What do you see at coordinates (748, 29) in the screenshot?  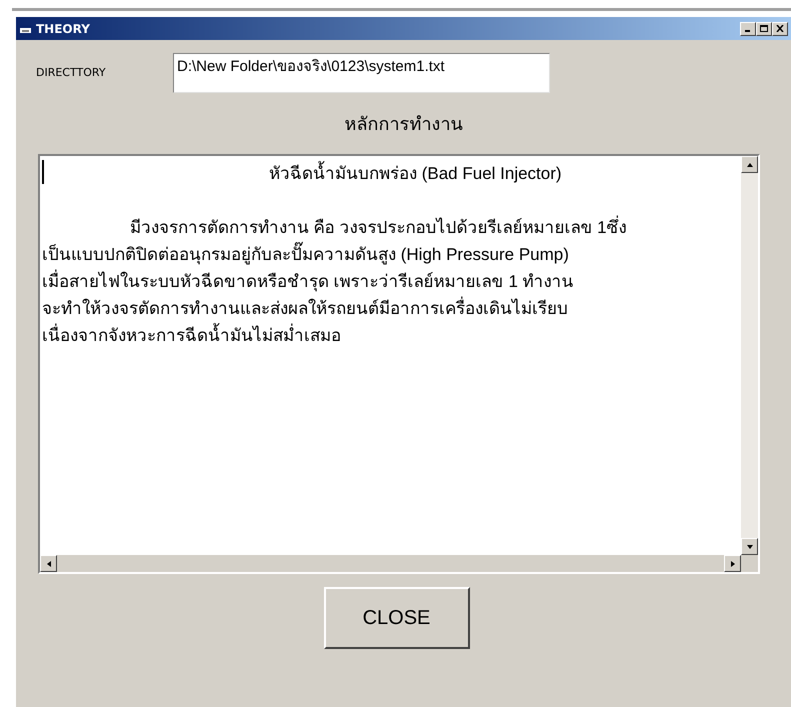 I see `minimize-button` at bounding box center [748, 29].